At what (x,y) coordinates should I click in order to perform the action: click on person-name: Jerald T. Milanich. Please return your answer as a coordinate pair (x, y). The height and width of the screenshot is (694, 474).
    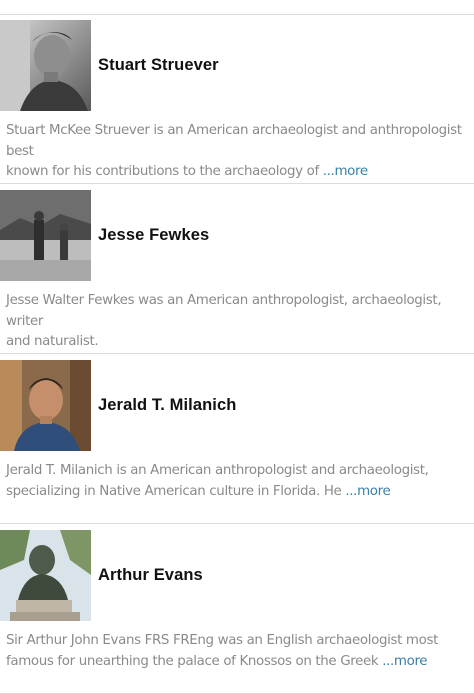
    Looking at the image, I should click on (167, 405).